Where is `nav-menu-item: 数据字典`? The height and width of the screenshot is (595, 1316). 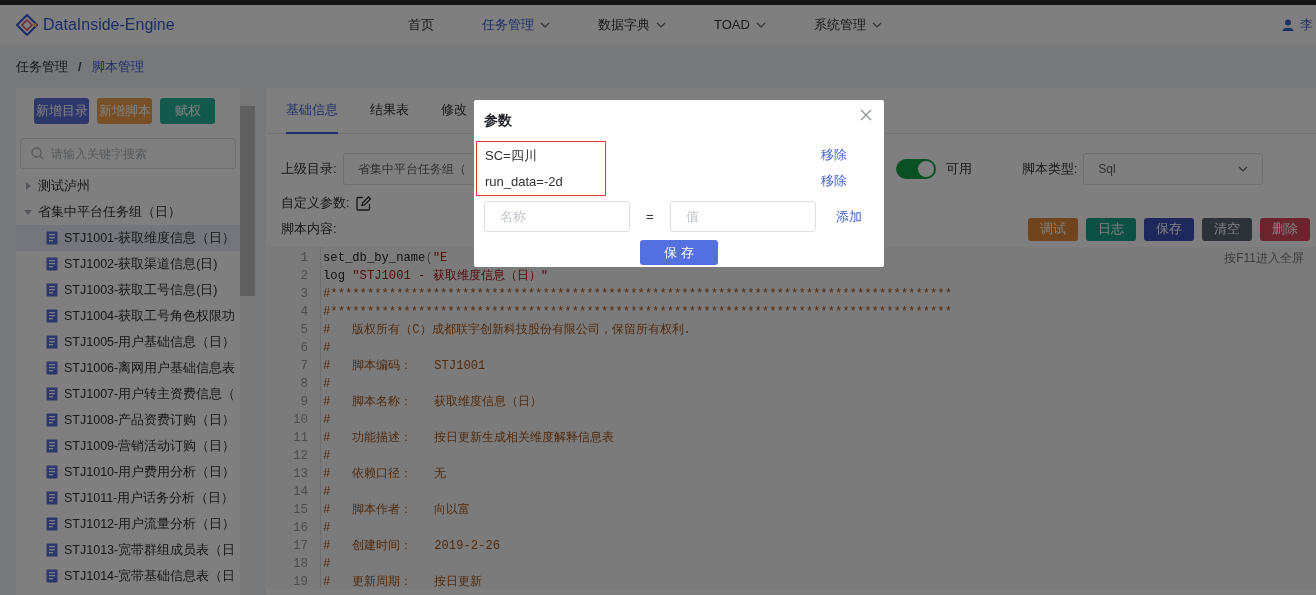
nav-menu-item: 数据字典 is located at coordinates (632, 25).